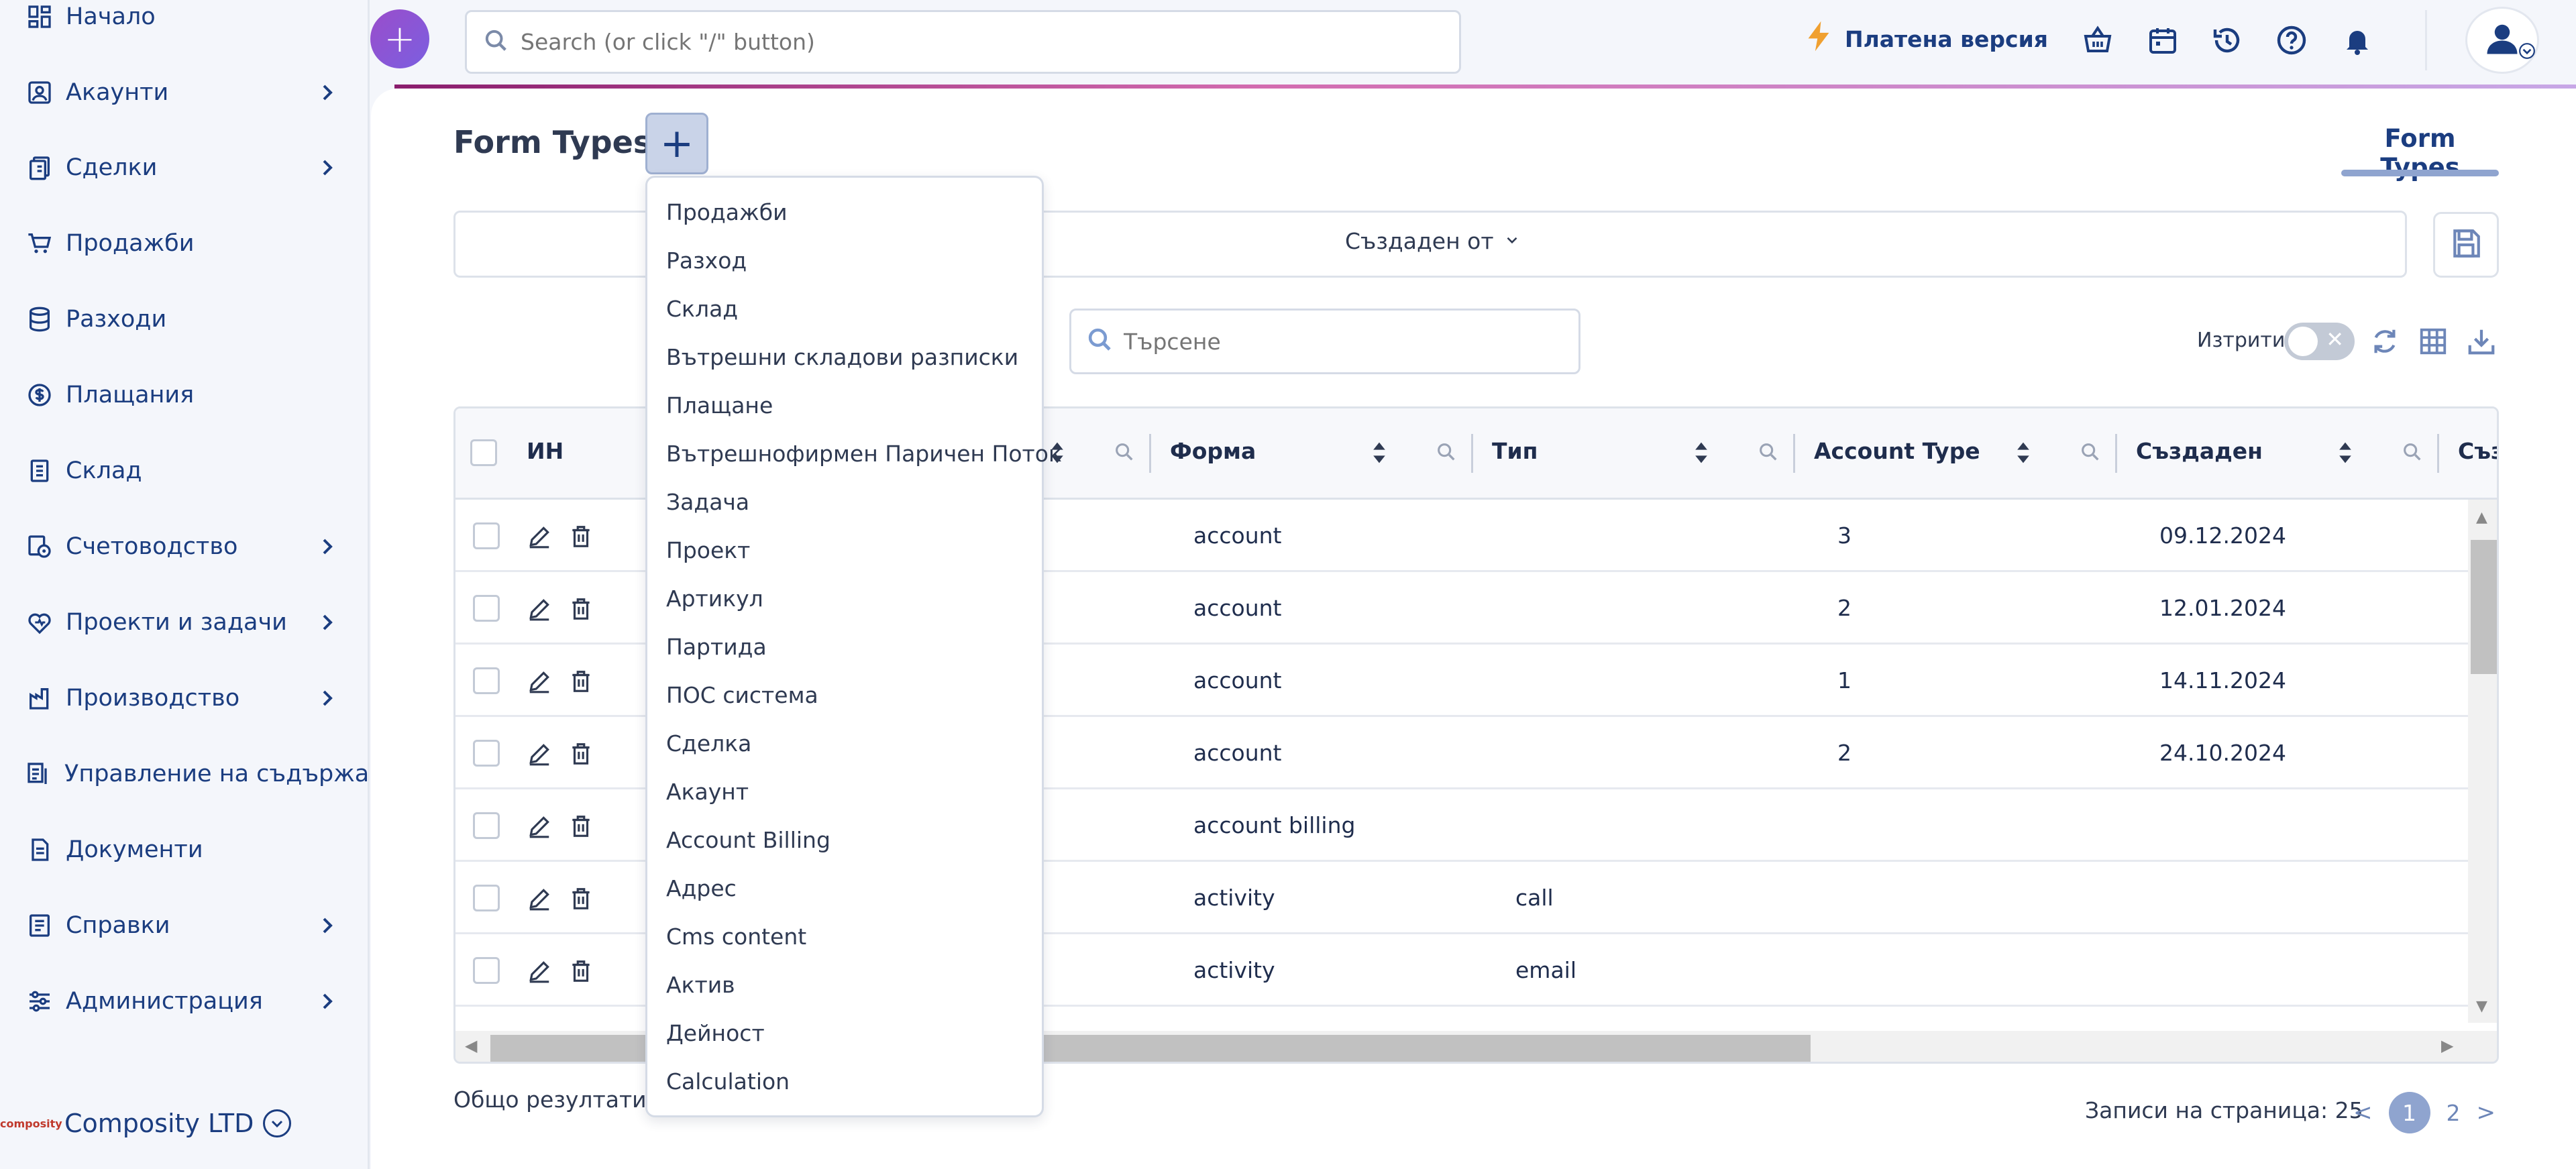  What do you see at coordinates (701, 888) in the screenshot?
I see `dropdown-item: Адрес` at bounding box center [701, 888].